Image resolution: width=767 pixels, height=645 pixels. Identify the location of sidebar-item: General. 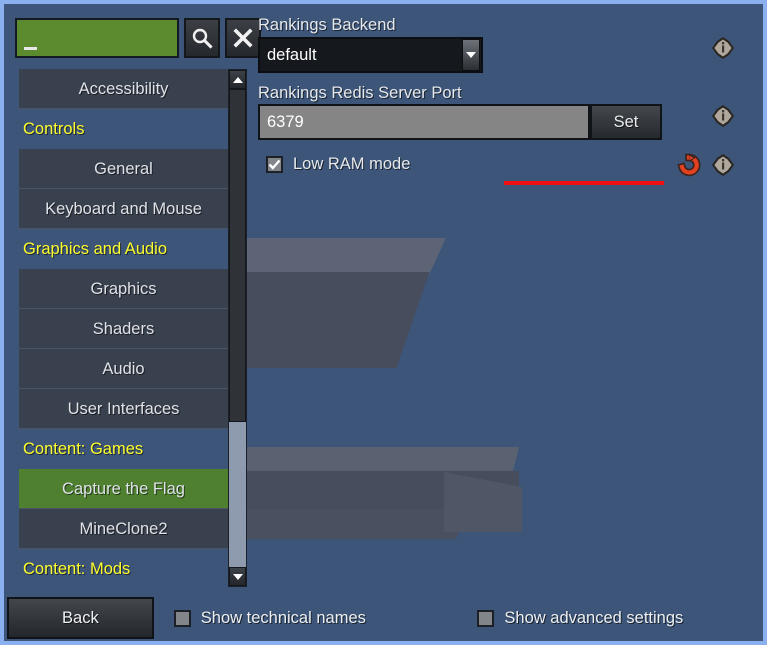
(123, 169).